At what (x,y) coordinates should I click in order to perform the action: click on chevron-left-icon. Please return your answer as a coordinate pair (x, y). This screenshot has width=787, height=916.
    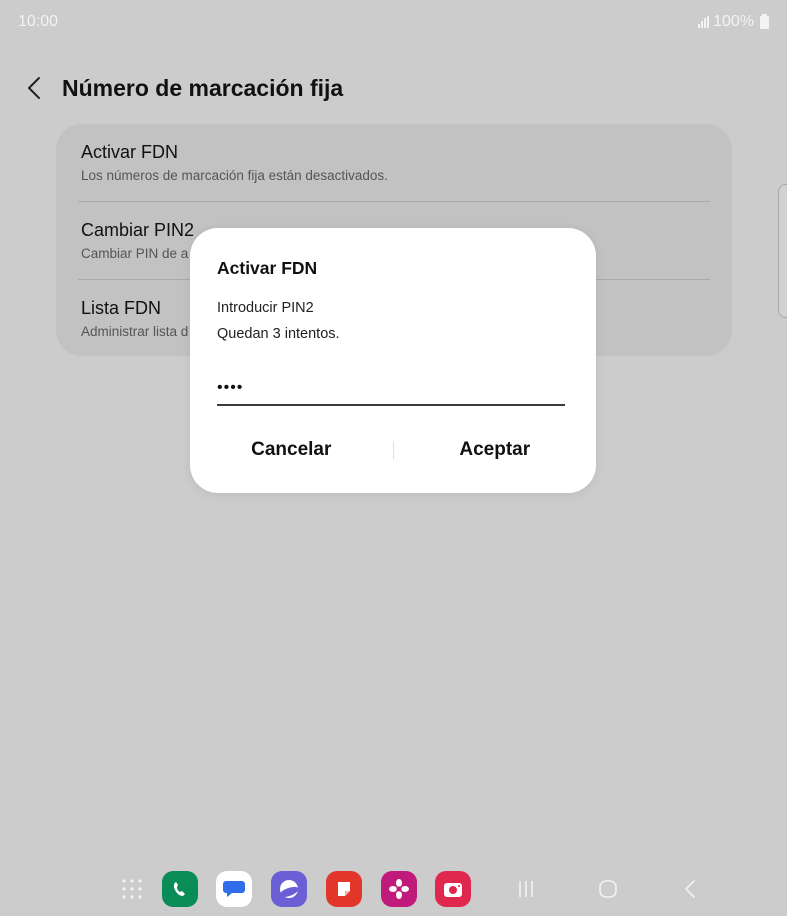
    Looking at the image, I should click on (34, 88).